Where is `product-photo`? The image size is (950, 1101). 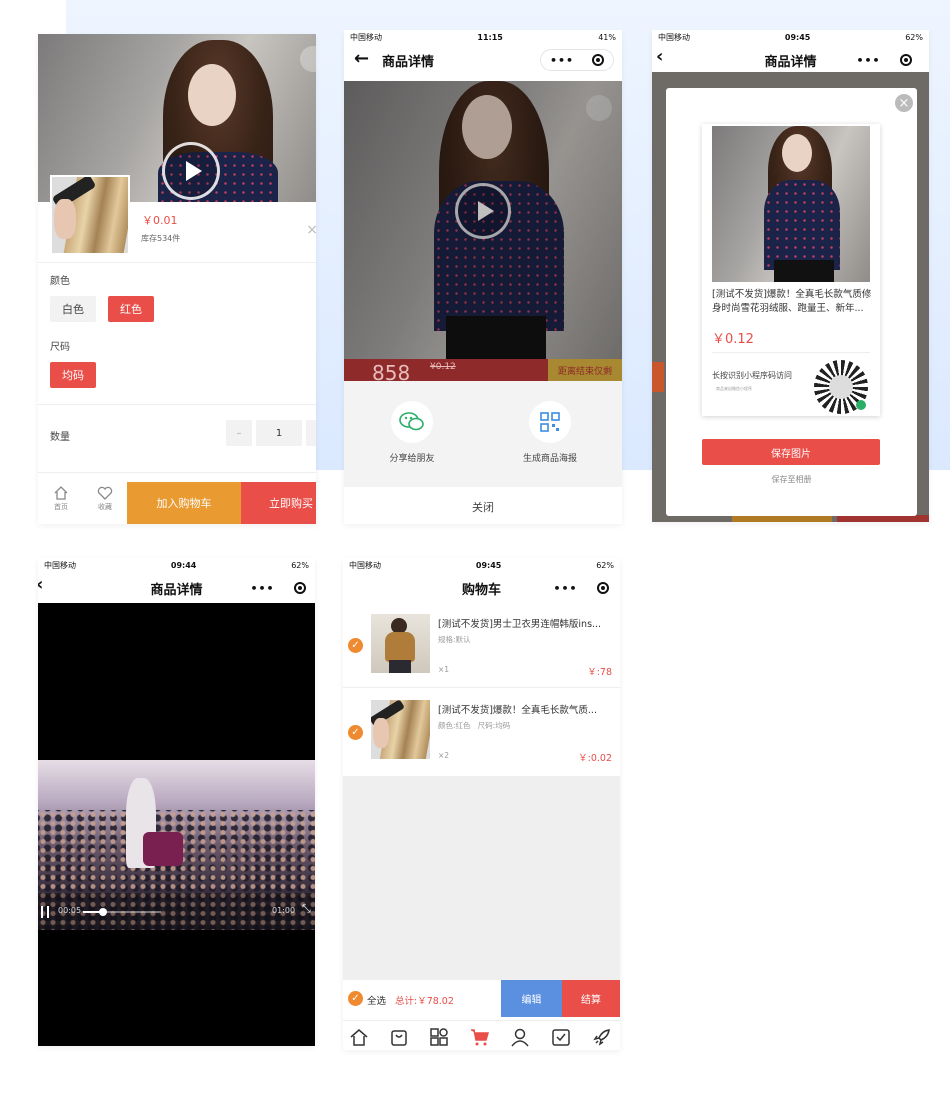 product-photo is located at coordinates (483, 231).